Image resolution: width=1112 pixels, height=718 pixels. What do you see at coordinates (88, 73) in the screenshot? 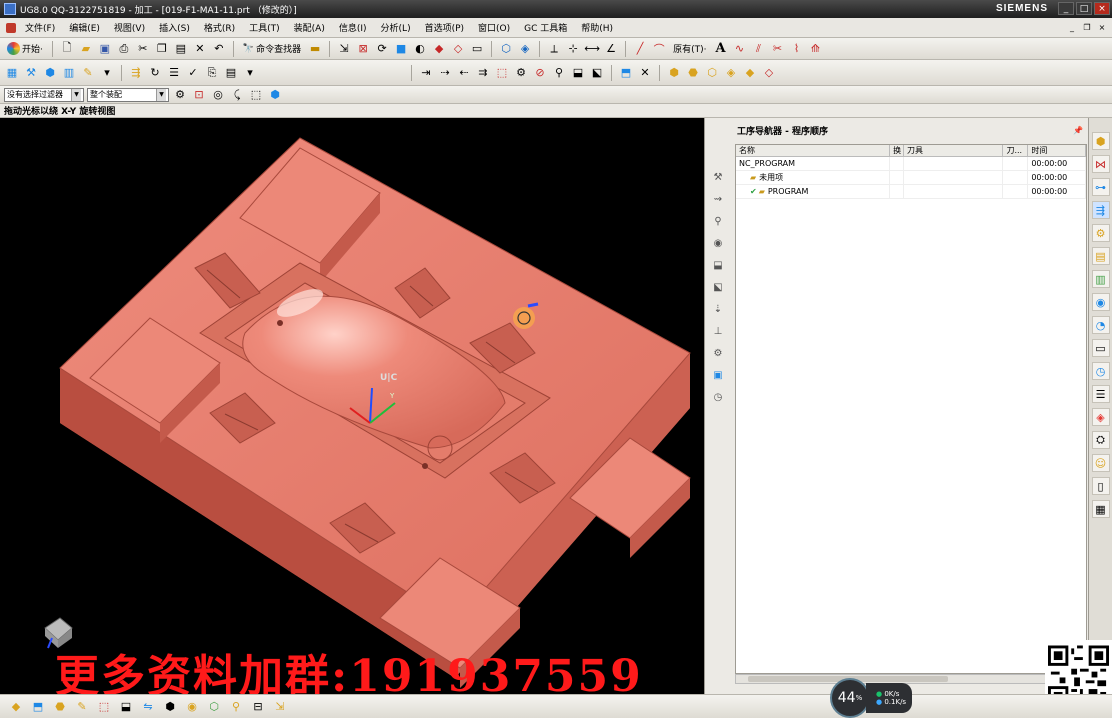
I see `create-operation-icon: ✎` at bounding box center [88, 73].